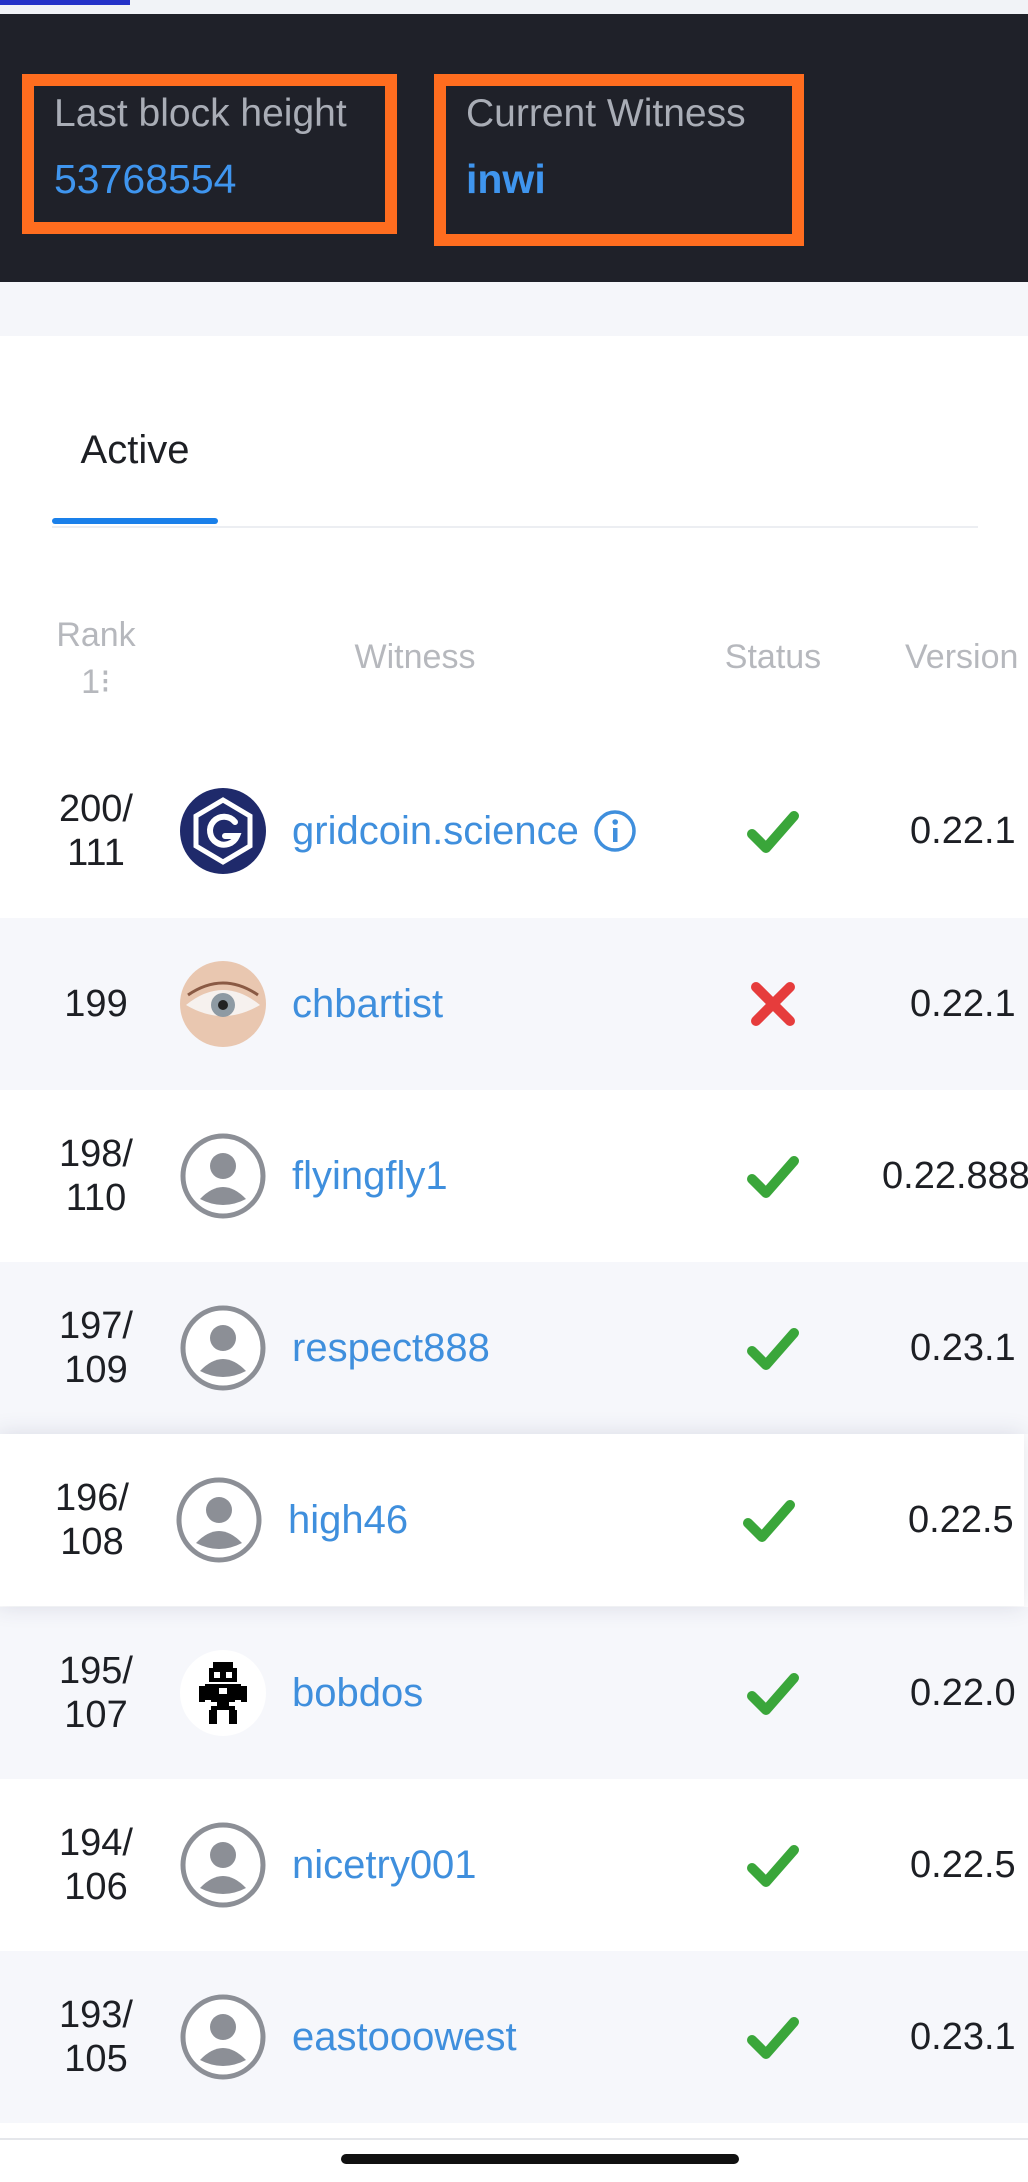 The height and width of the screenshot is (2182, 1028). I want to click on rank-value: 199, so click(96, 1003).